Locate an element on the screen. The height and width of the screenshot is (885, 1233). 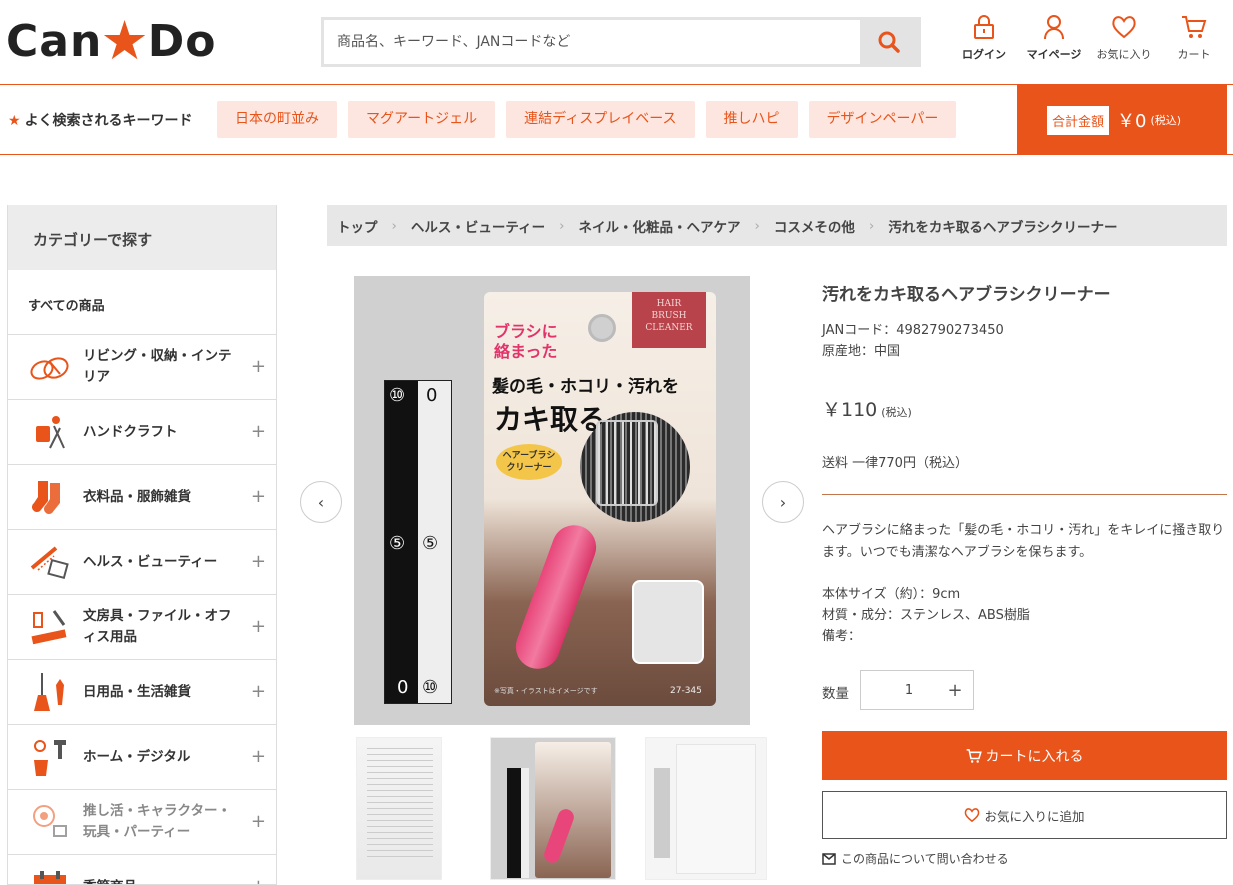
sidebar-item-health-beauty: ヘルス・ビューティー + is located at coordinates (142, 562).